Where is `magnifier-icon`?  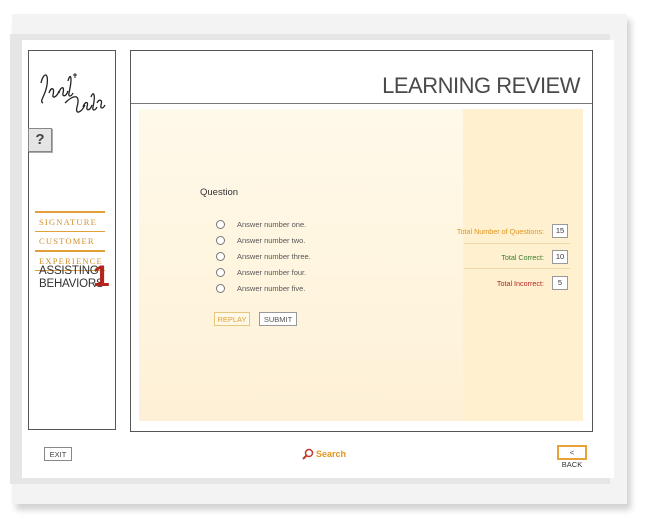 magnifier-icon is located at coordinates (308, 454).